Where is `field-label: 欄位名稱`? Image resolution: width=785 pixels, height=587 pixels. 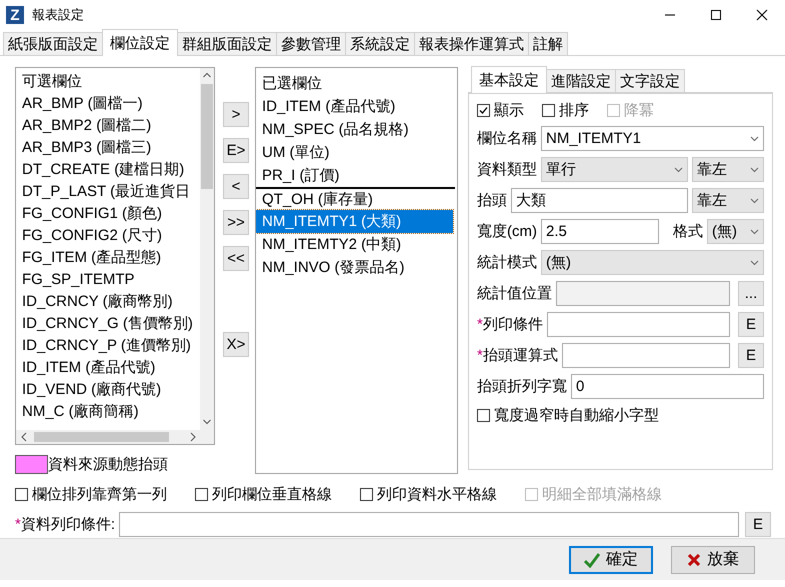
field-label: 欄位名稱 is located at coordinates (507, 138).